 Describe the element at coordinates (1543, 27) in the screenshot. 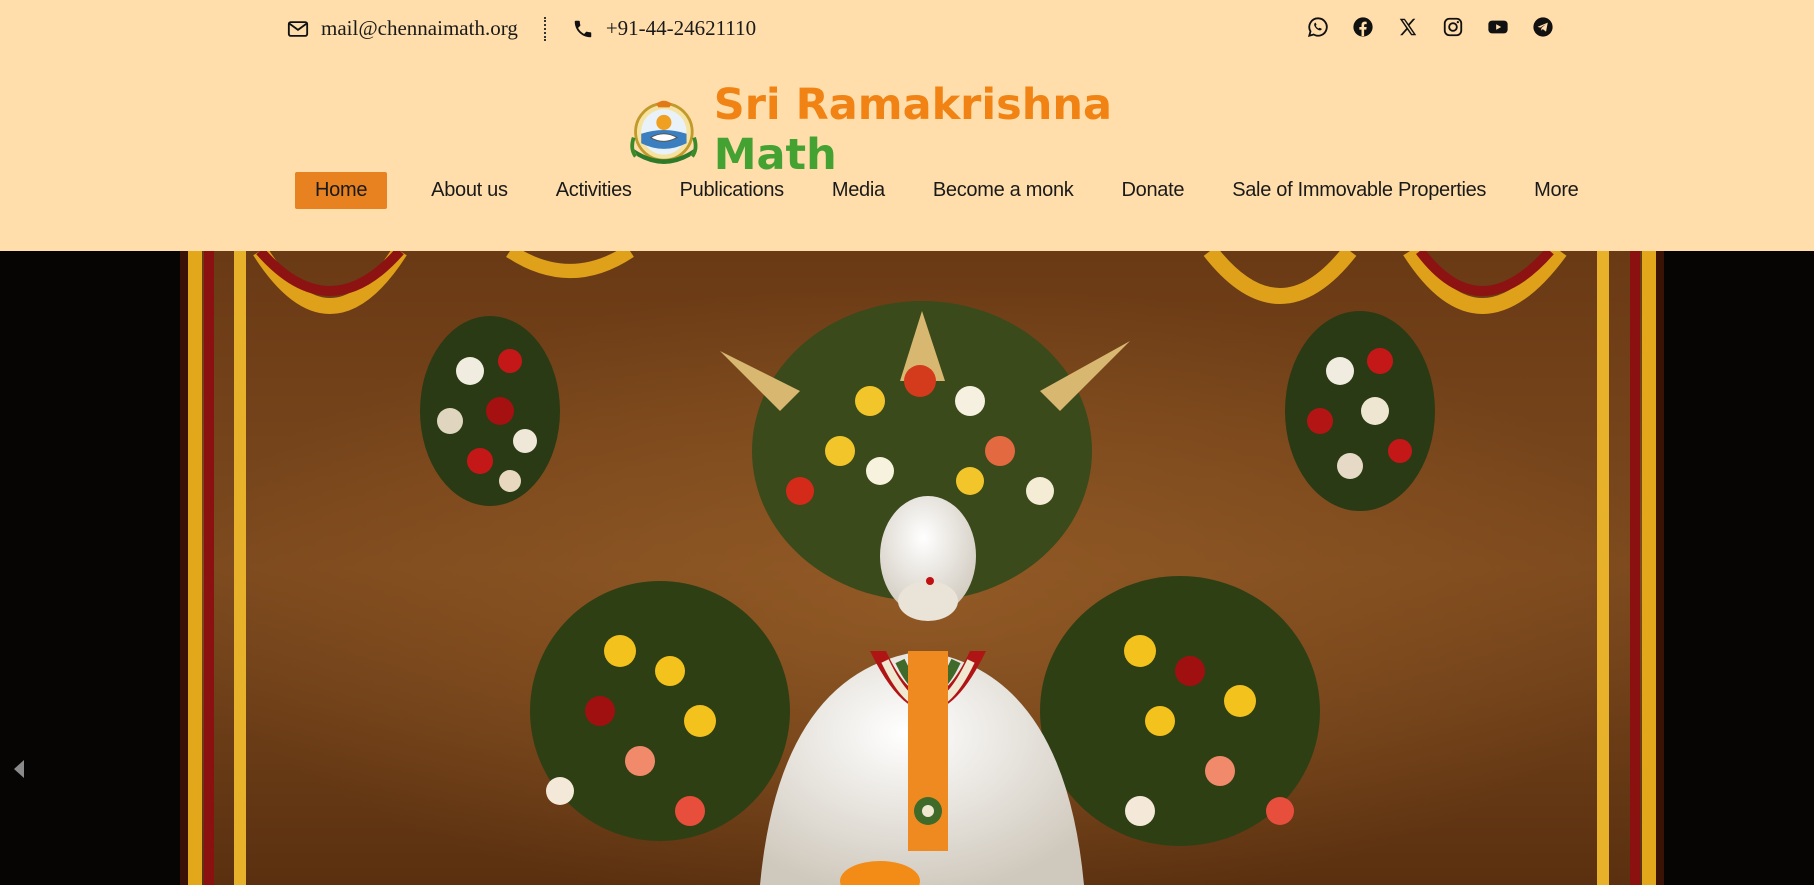

I see `telegram-icon` at that location.